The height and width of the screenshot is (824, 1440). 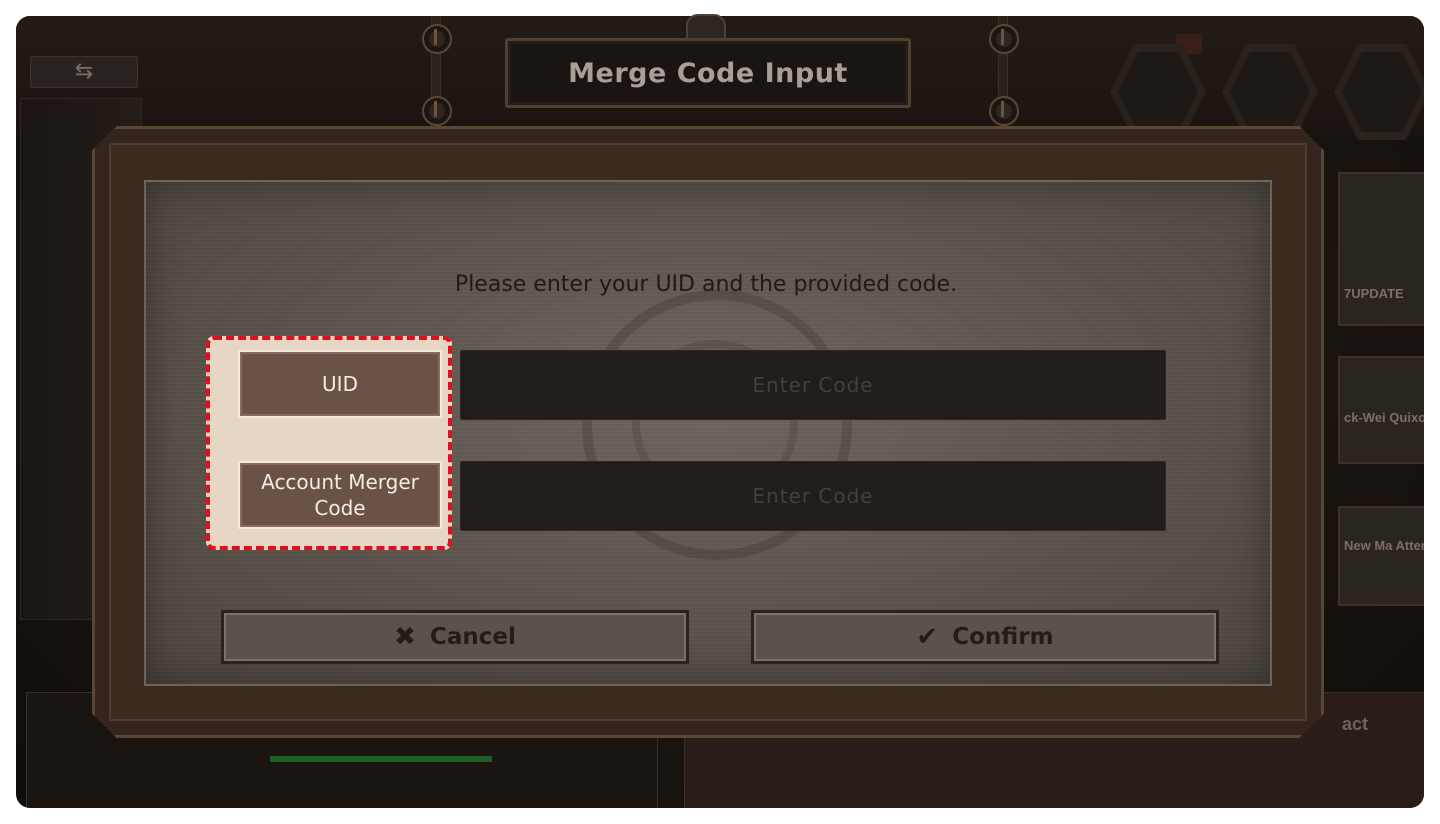 I want to click on progress-bar, so click(x=381, y=759).